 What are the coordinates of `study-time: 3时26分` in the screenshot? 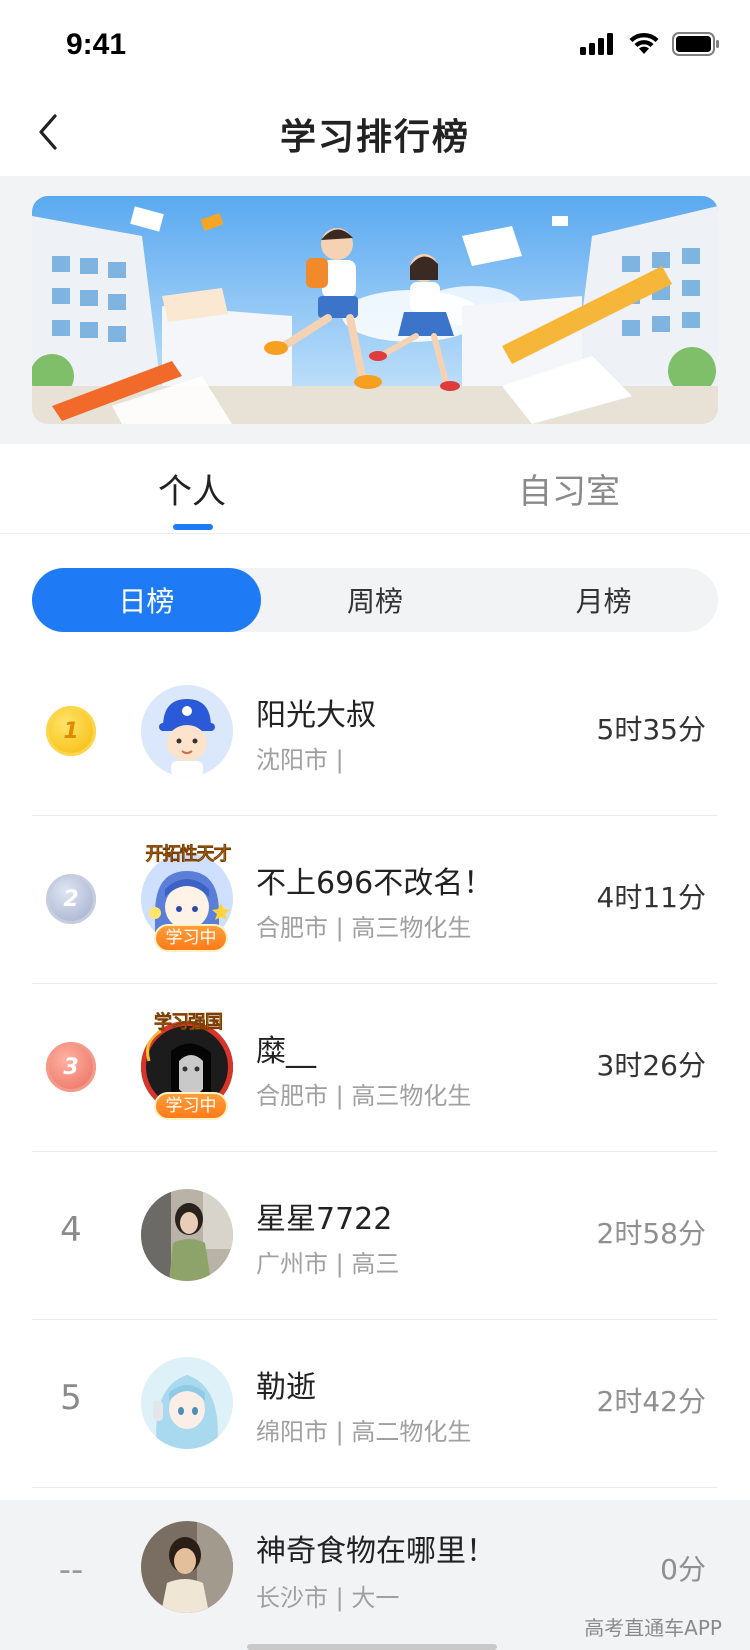 It's located at (651, 1065).